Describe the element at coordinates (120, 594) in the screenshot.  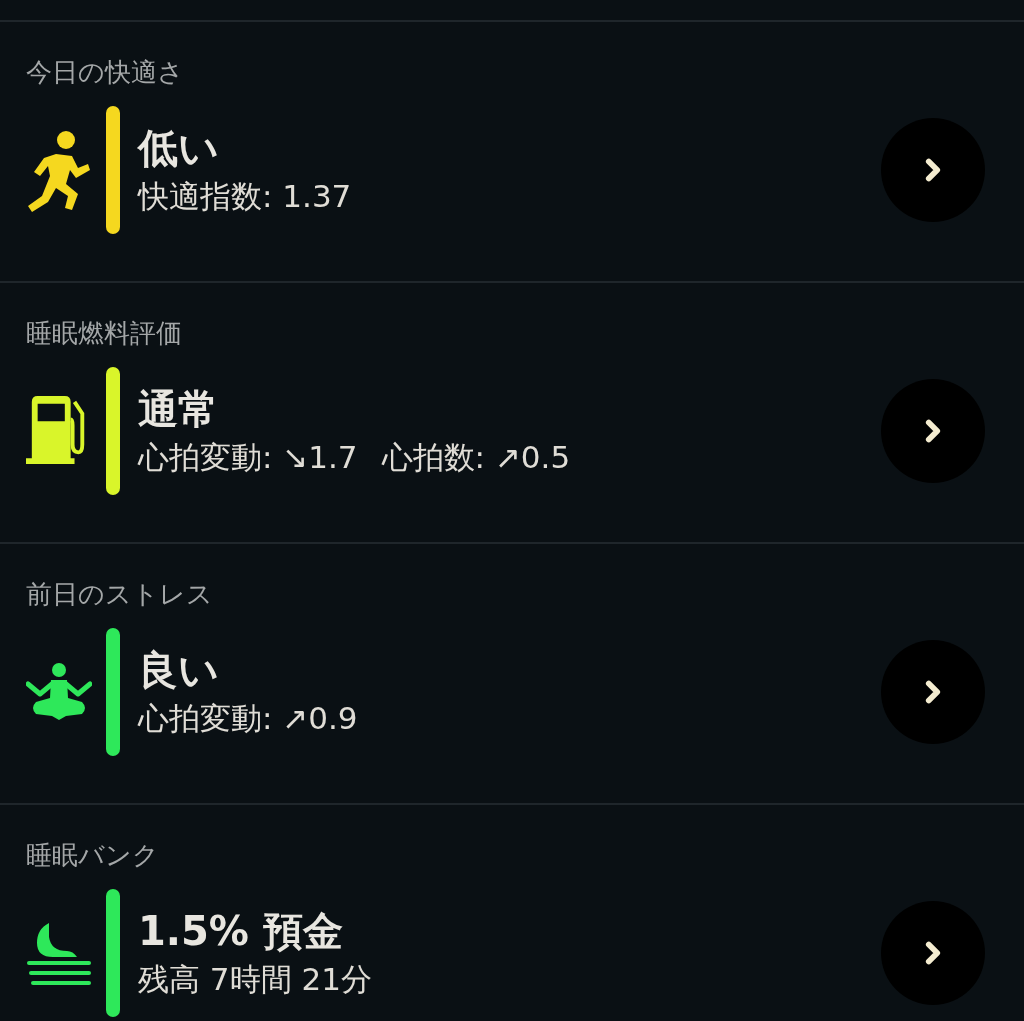
I see `section-title: 前日のストレス` at that location.